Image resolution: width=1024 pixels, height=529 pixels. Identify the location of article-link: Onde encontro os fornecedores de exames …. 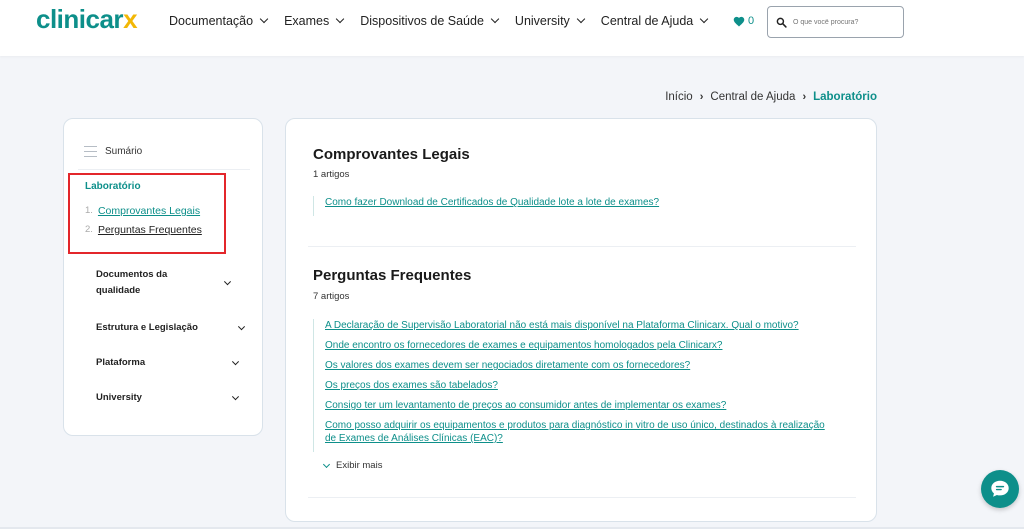
(589, 345).